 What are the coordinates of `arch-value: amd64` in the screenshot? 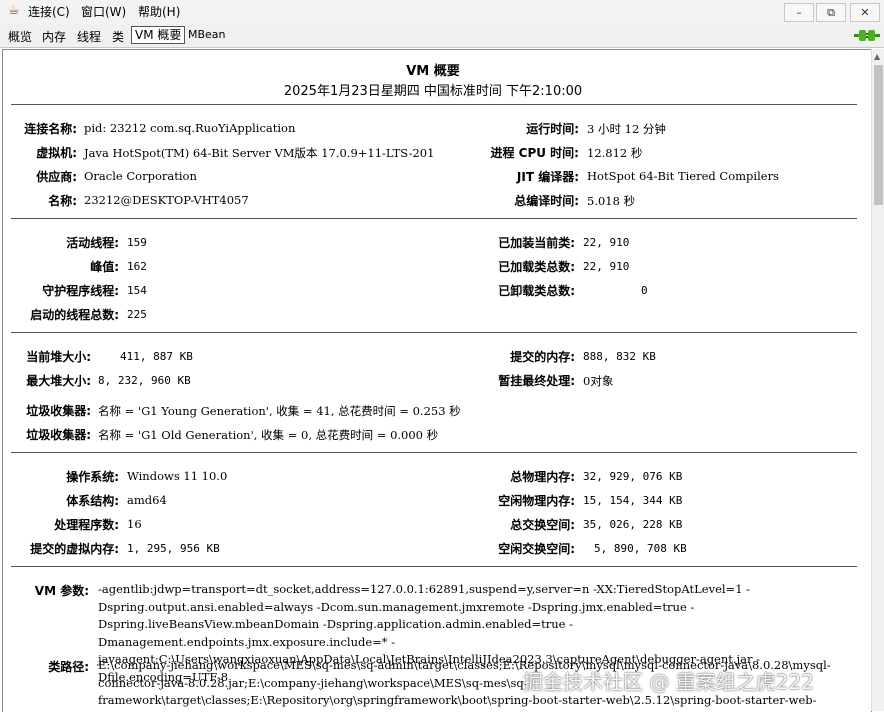 It's located at (147, 500).